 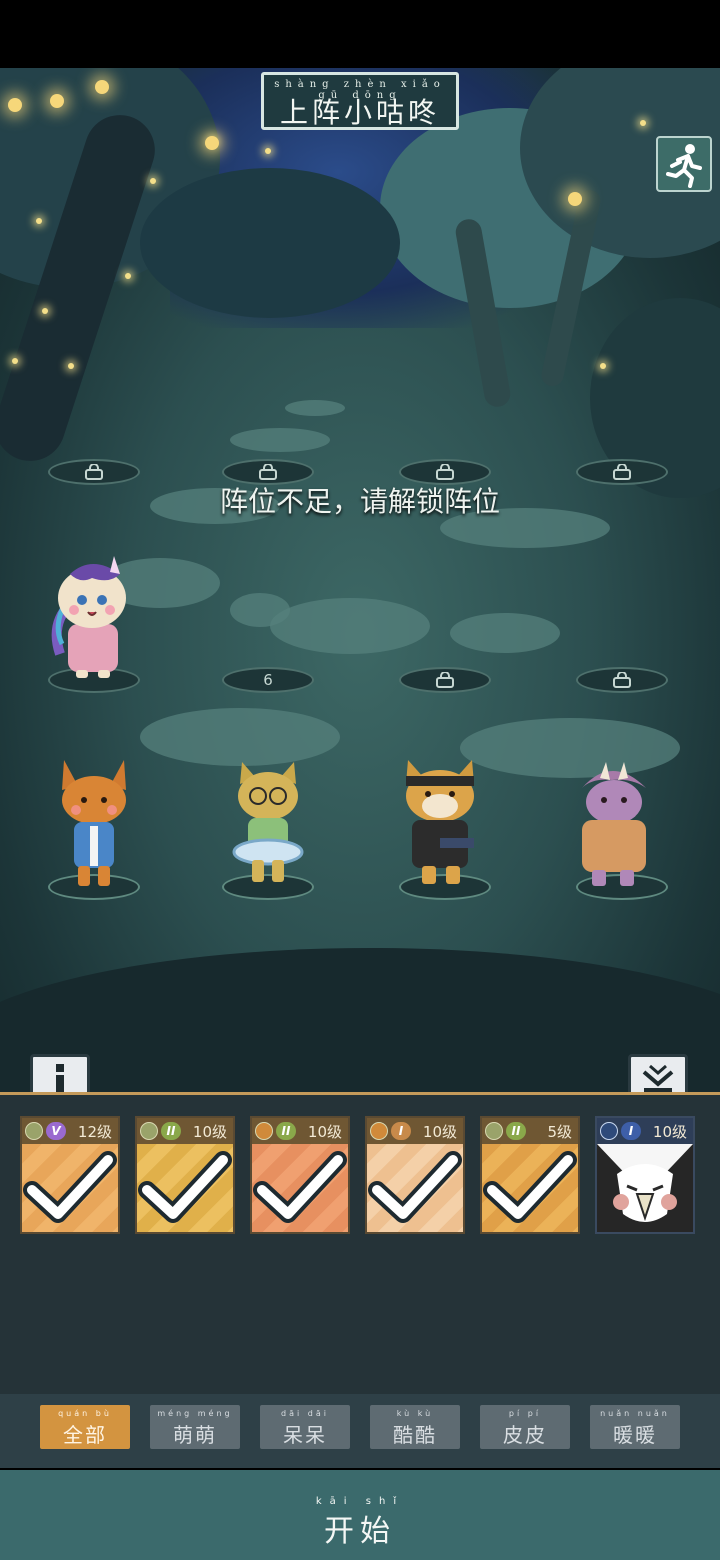 I want to click on cat-with-glasses-character, so click(x=268, y=823).